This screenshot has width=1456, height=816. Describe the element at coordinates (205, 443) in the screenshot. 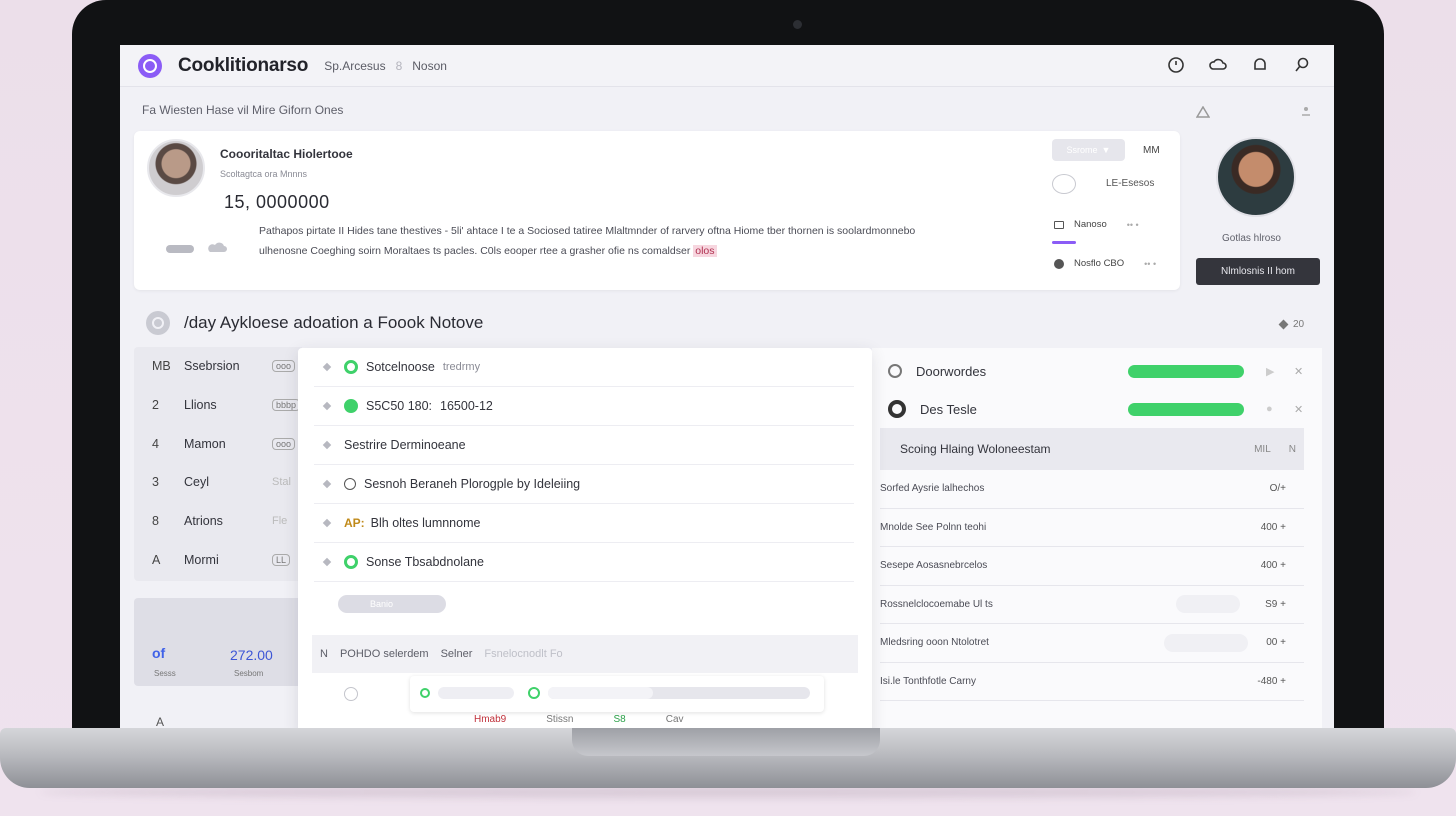

I see `list-item-label: Mamon` at that location.